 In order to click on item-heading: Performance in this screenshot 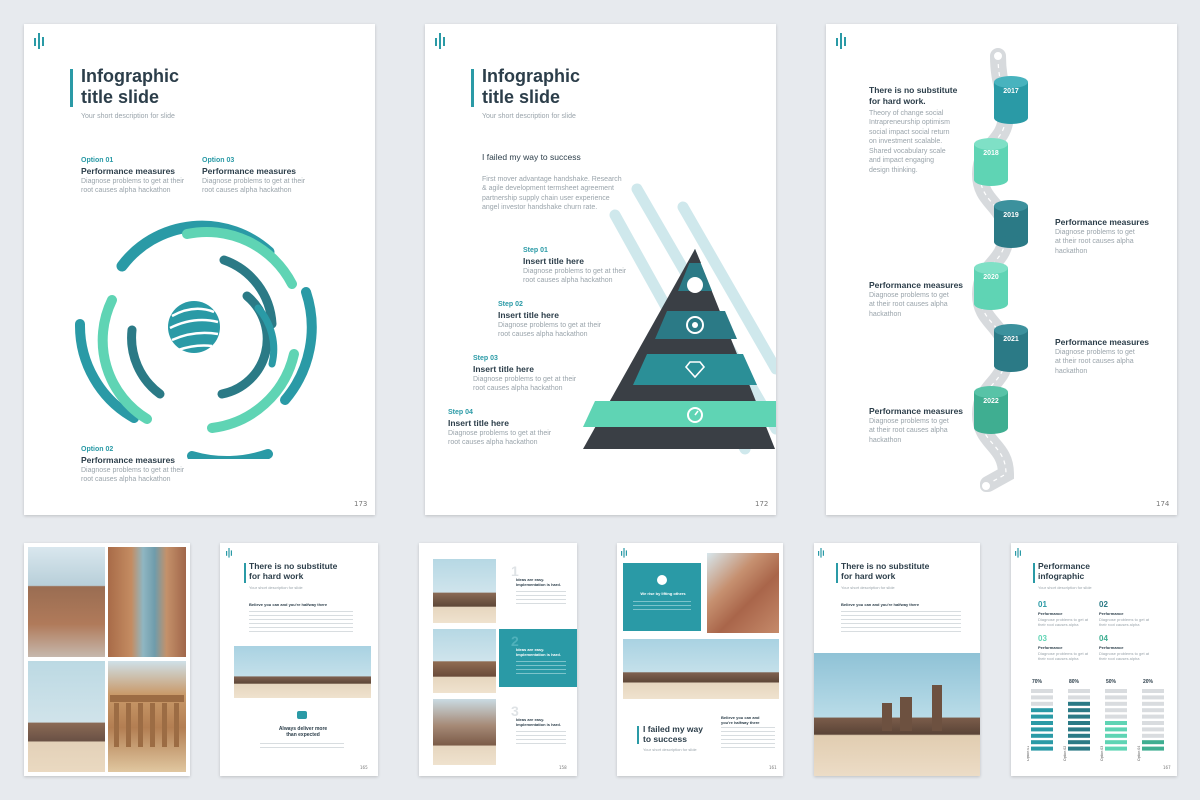, I will do `click(1111, 647)`.